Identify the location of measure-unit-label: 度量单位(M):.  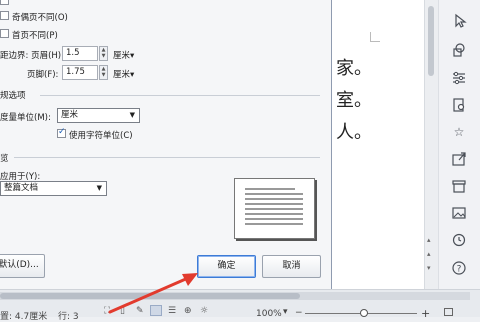
(25, 118).